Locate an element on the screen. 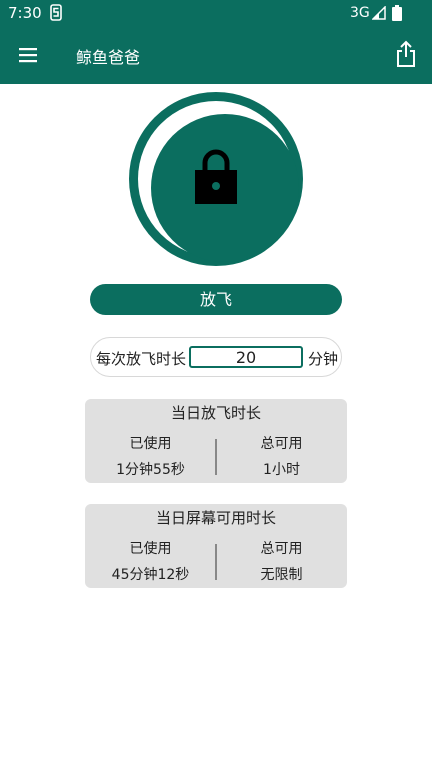 This screenshot has width=432, height=768. duration-input is located at coordinates (246, 357).